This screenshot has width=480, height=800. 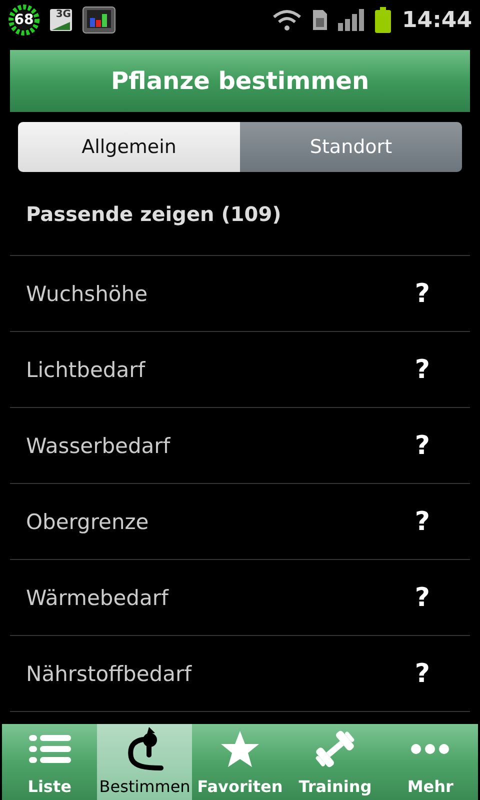 I want to click on criterion-label: Wärmebedarf, so click(x=97, y=598).